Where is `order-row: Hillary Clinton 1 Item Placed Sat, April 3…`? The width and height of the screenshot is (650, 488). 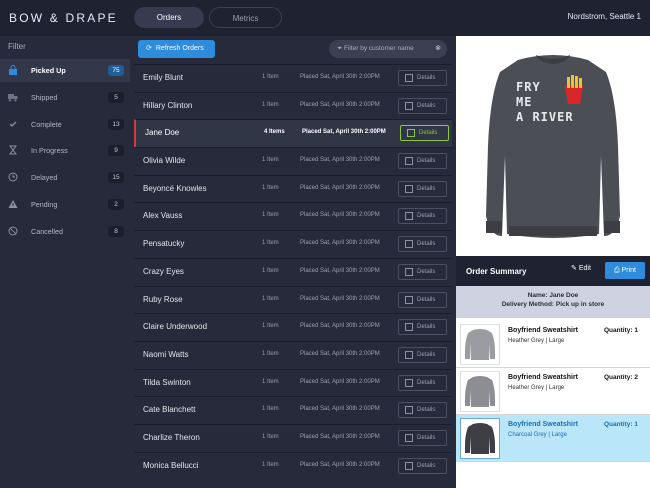 order-row: Hillary Clinton 1 Item Placed Sat, April 3… is located at coordinates (293, 105).